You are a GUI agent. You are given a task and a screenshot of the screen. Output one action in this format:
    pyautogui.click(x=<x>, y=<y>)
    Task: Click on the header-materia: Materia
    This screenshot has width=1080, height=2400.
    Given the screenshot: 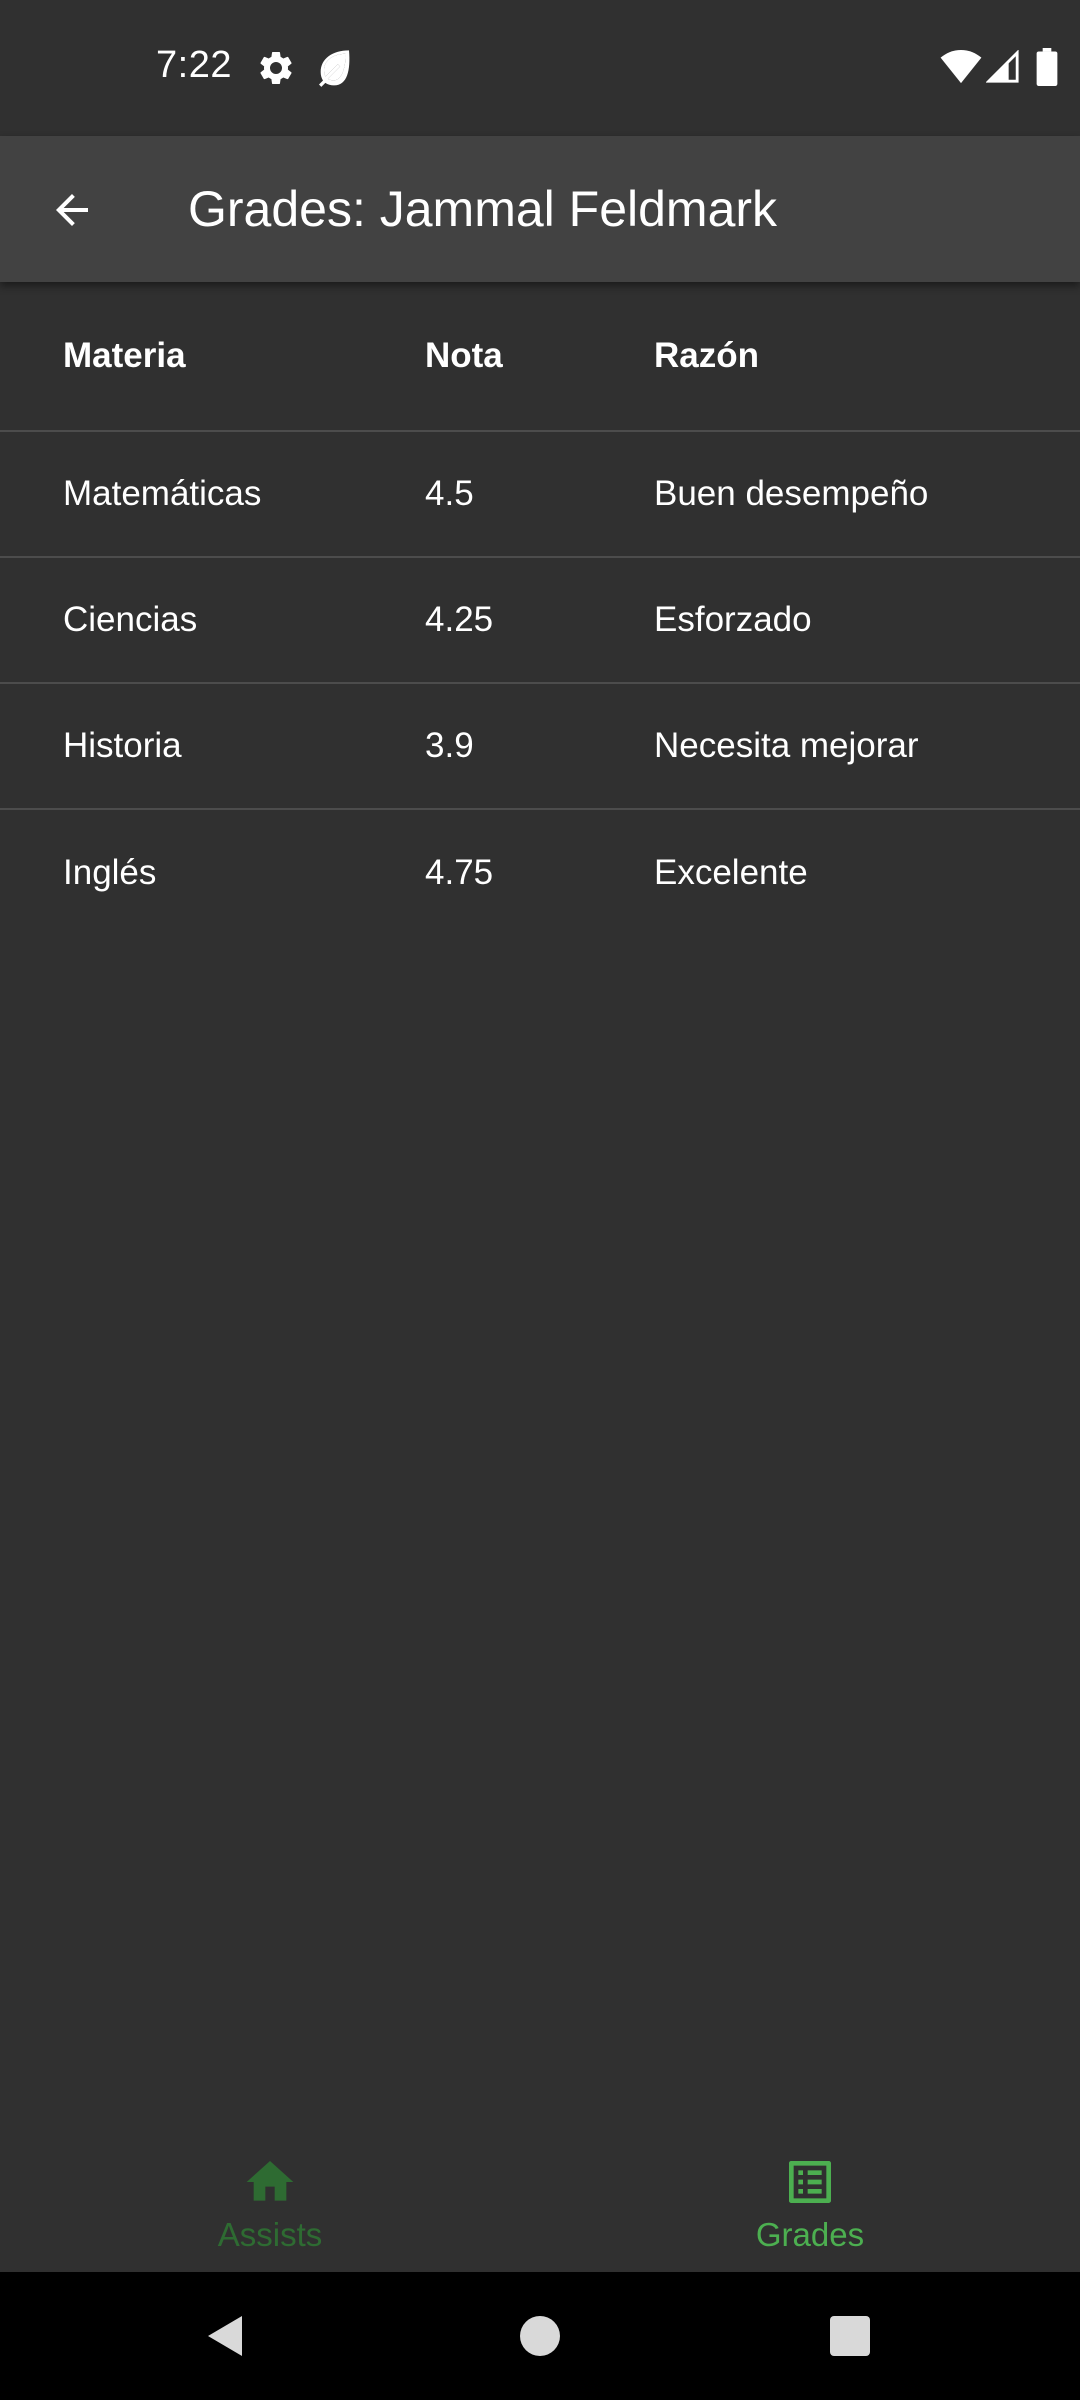 What is the action you would take?
    pyautogui.click(x=124, y=355)
    